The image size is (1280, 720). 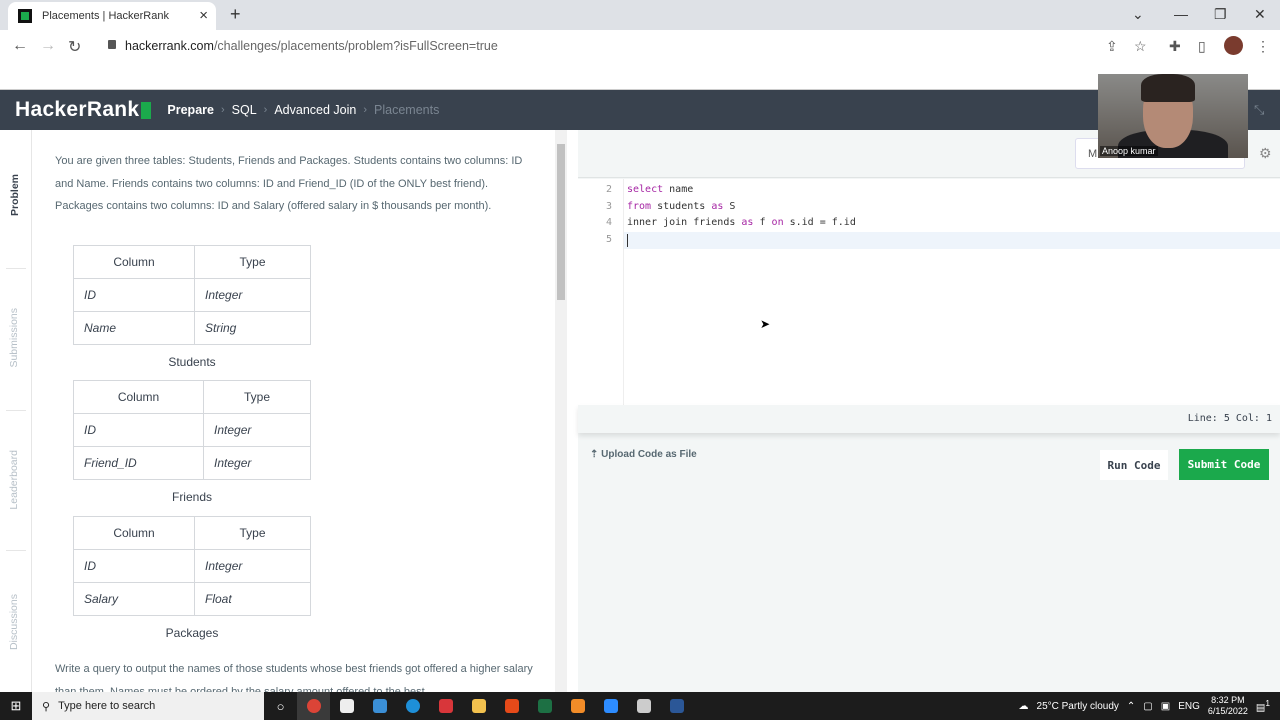 What do you see at coordinates (379, 706) in the screenshot?
I see `app-icon` at bounding box center [379, 706].